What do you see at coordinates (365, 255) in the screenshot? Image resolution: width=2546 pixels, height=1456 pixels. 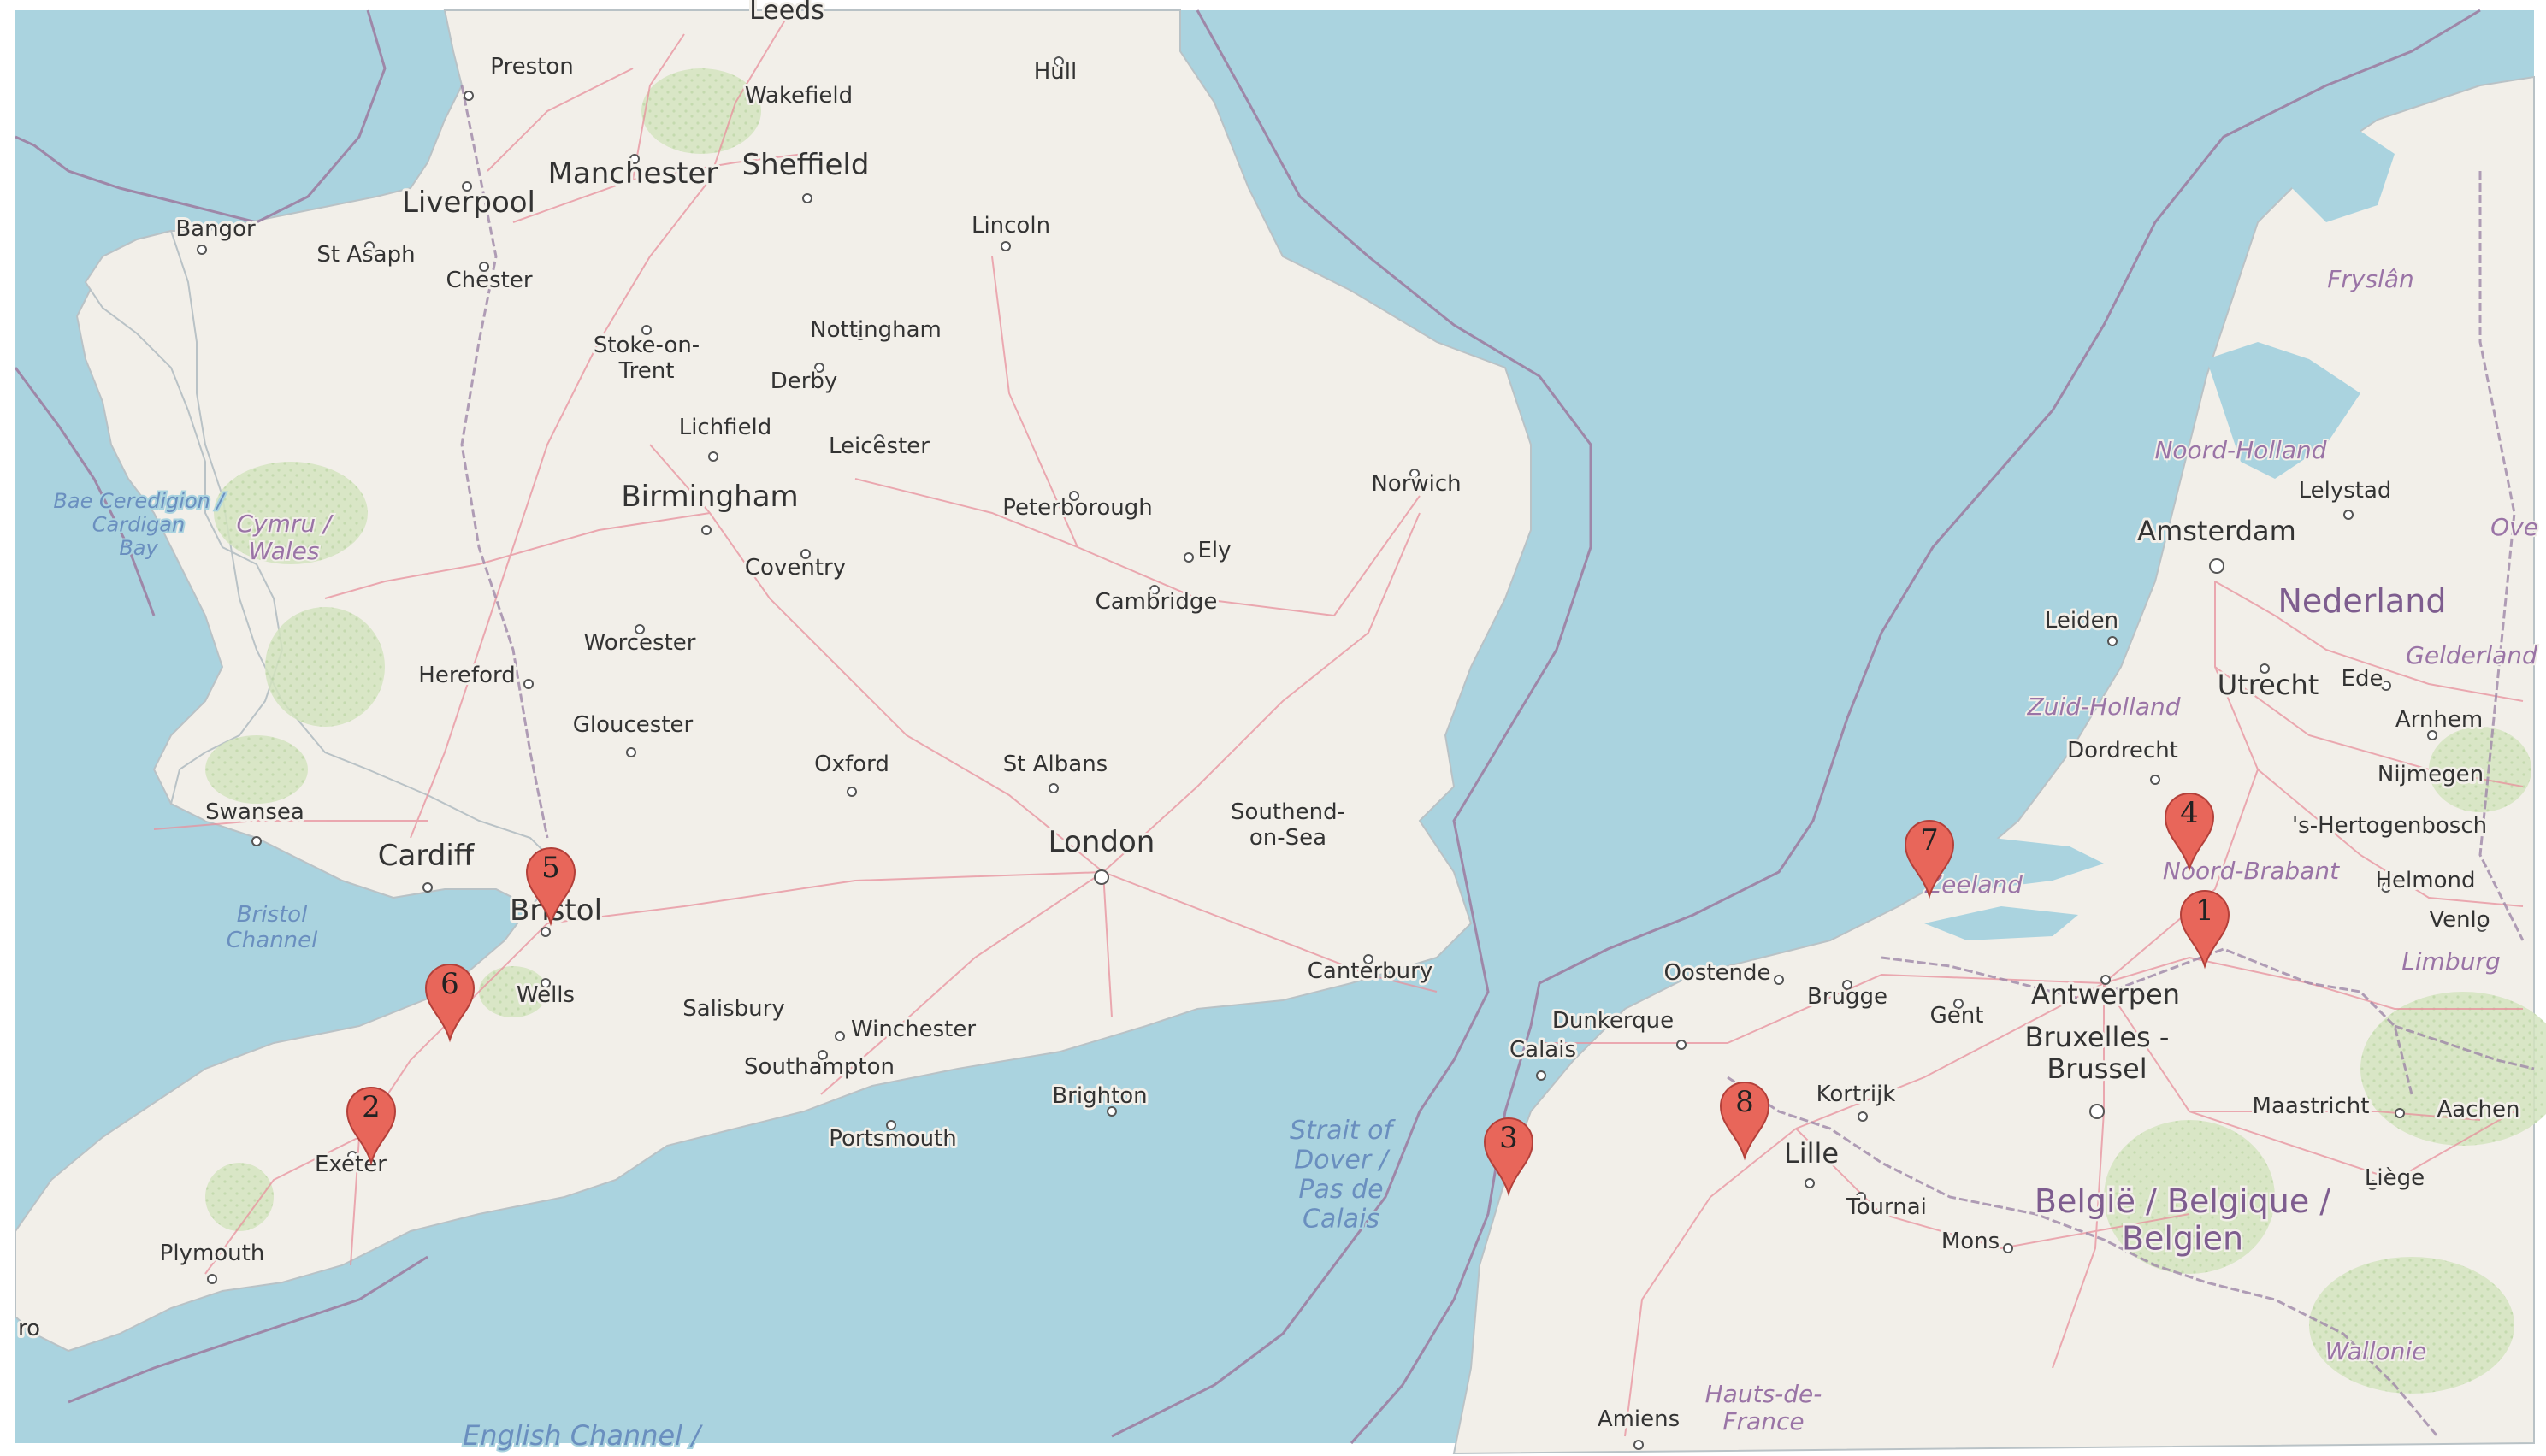 I see `city-label-st-asaph: St Asaph` at bounding box center [365, 255].